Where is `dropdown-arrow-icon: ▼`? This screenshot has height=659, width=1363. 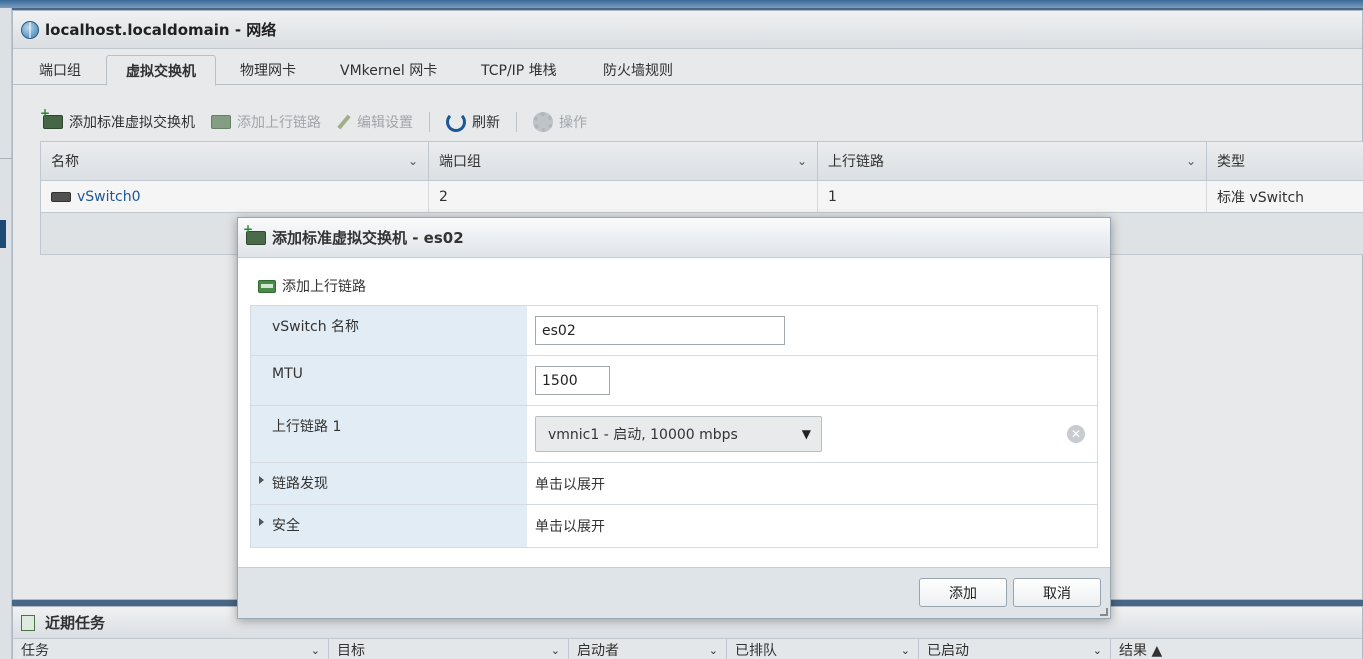 dropdown-arrow-icon: ▼ is located at coordinates (806, 434).